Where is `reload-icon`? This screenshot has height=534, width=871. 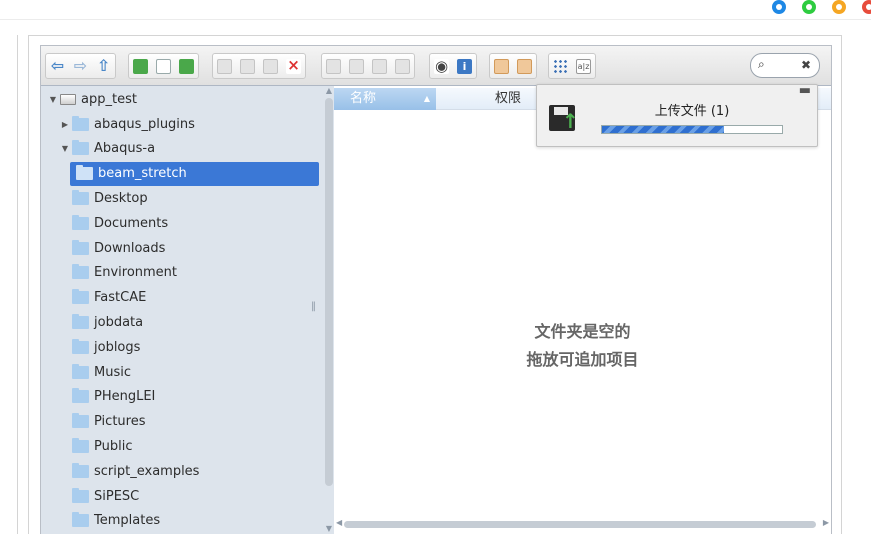
reload-icon is located at coordinates (140, 66).